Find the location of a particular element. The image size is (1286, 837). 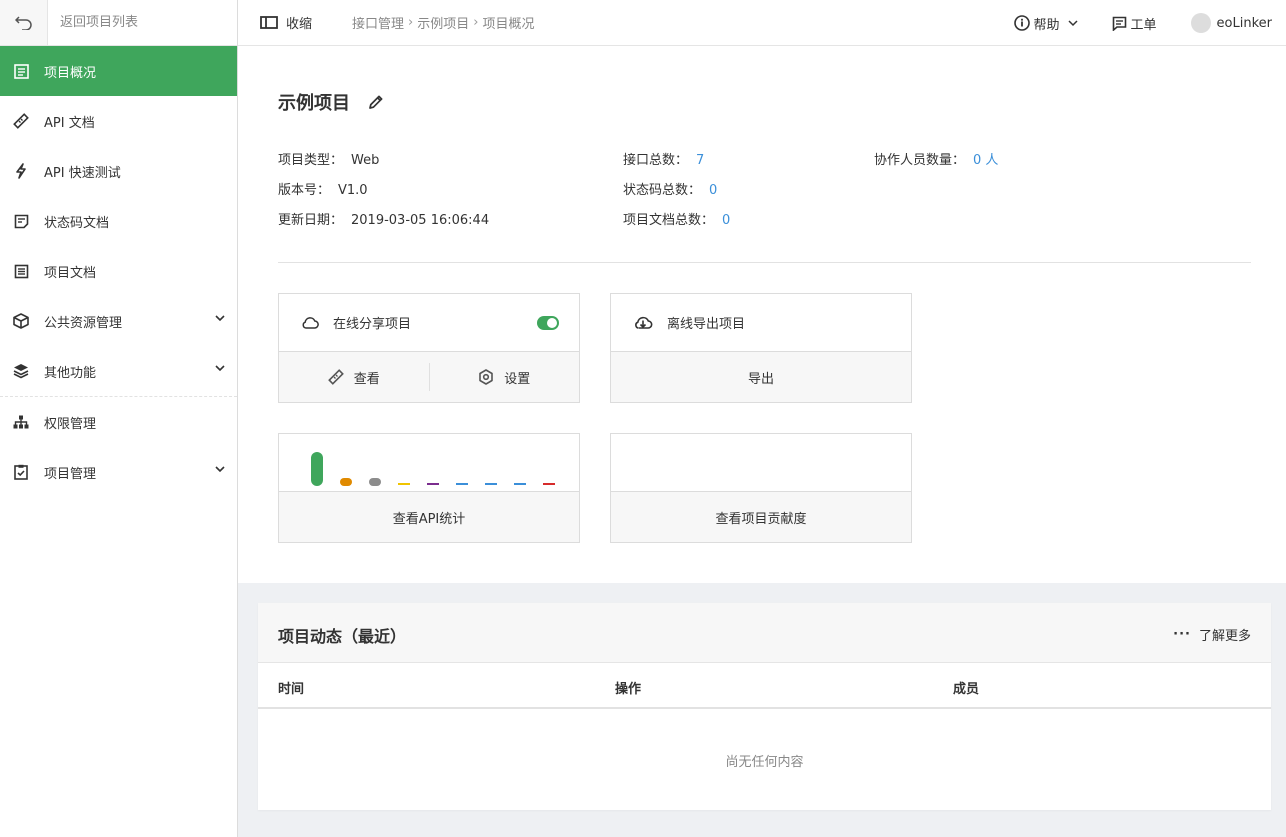

sidebar-item-label: 项目文档 is located at coordinates (70, 273).